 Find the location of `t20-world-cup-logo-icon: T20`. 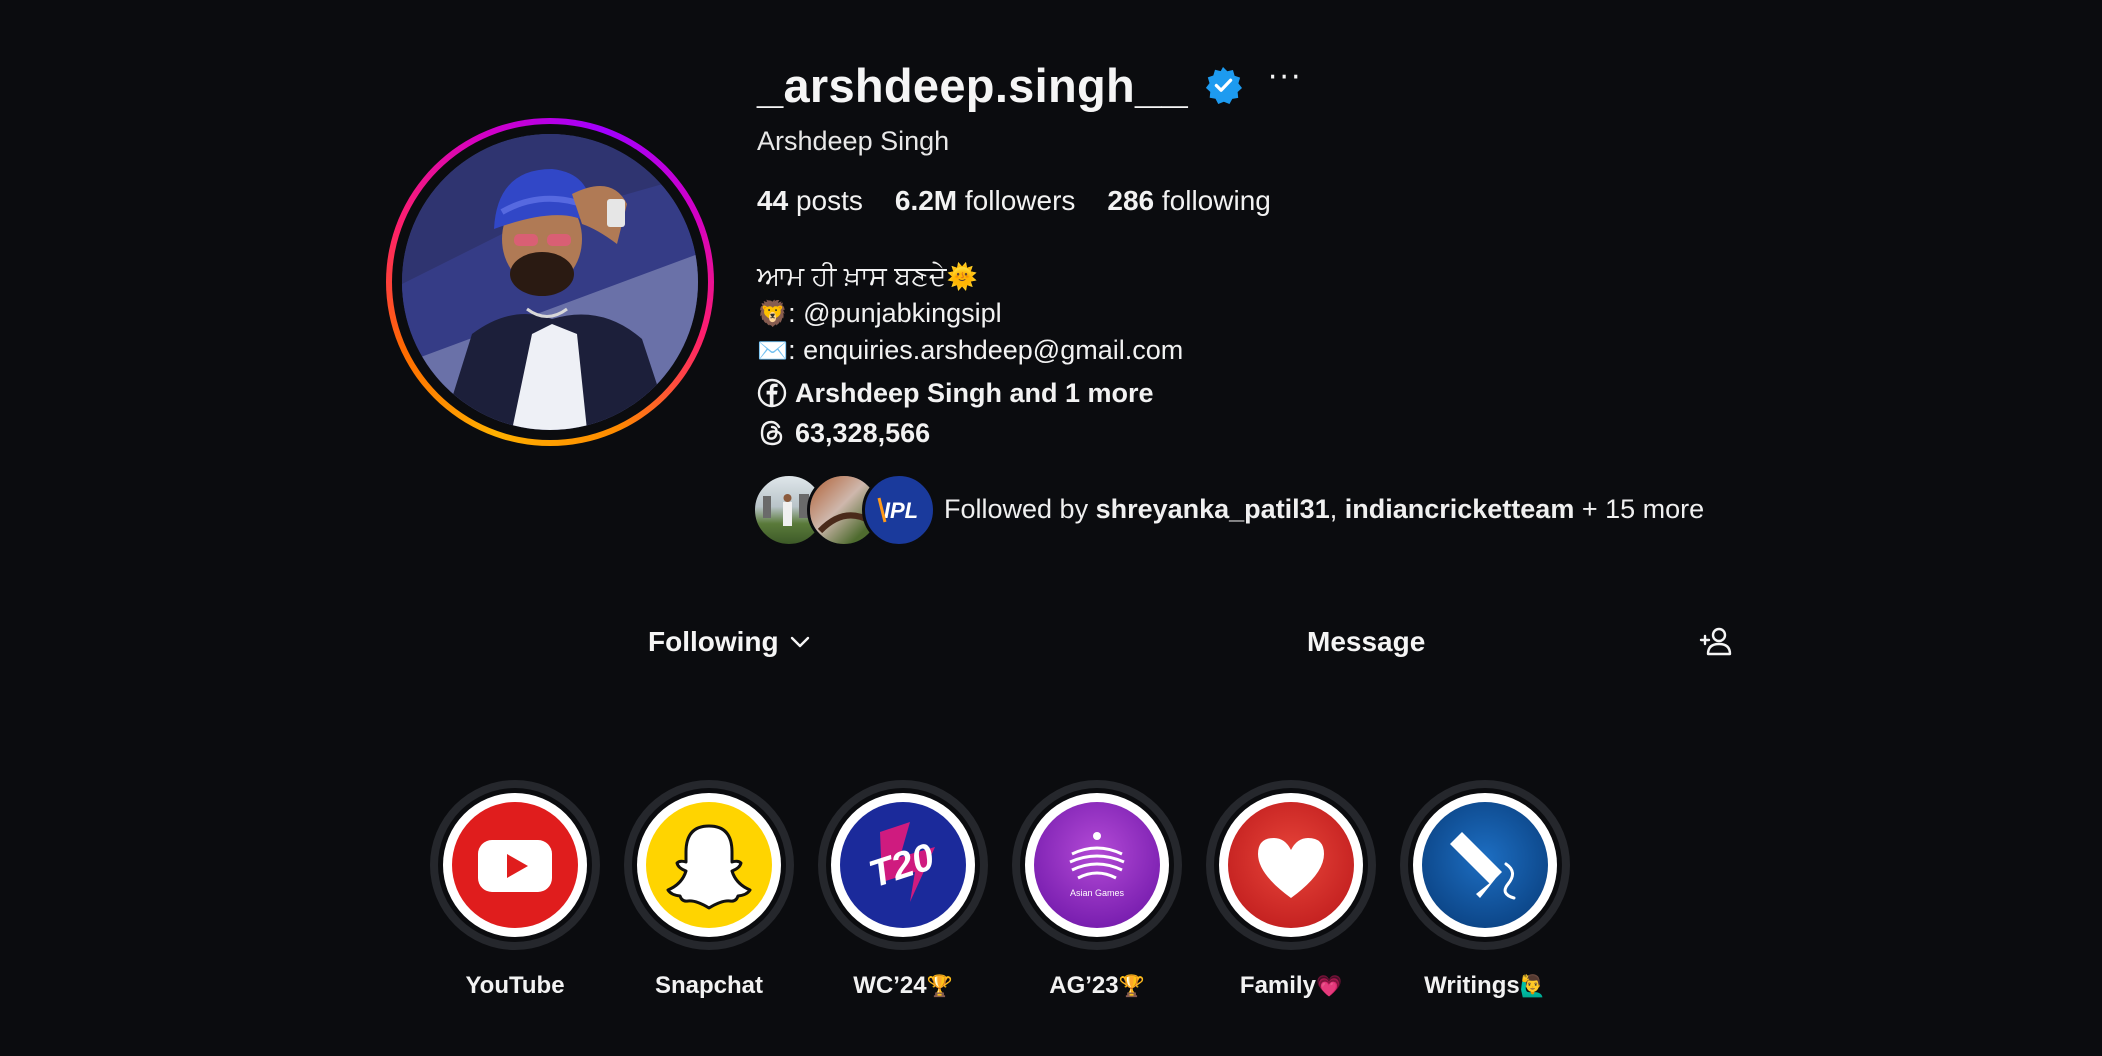

t20-world-cup-logo-icon: T20 is located at coordinates (903, 865).